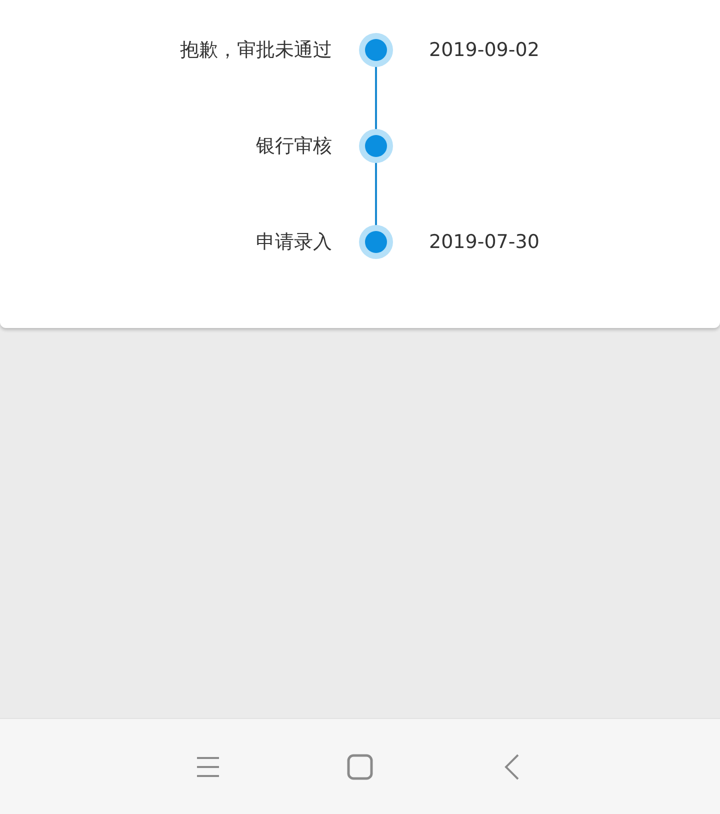 Image resolution: width=720 pixels, height=814 pixels. Describe the element at coordinates (484, 242) in the screenshot. I see `status-date: 2019-07-30` at that location.